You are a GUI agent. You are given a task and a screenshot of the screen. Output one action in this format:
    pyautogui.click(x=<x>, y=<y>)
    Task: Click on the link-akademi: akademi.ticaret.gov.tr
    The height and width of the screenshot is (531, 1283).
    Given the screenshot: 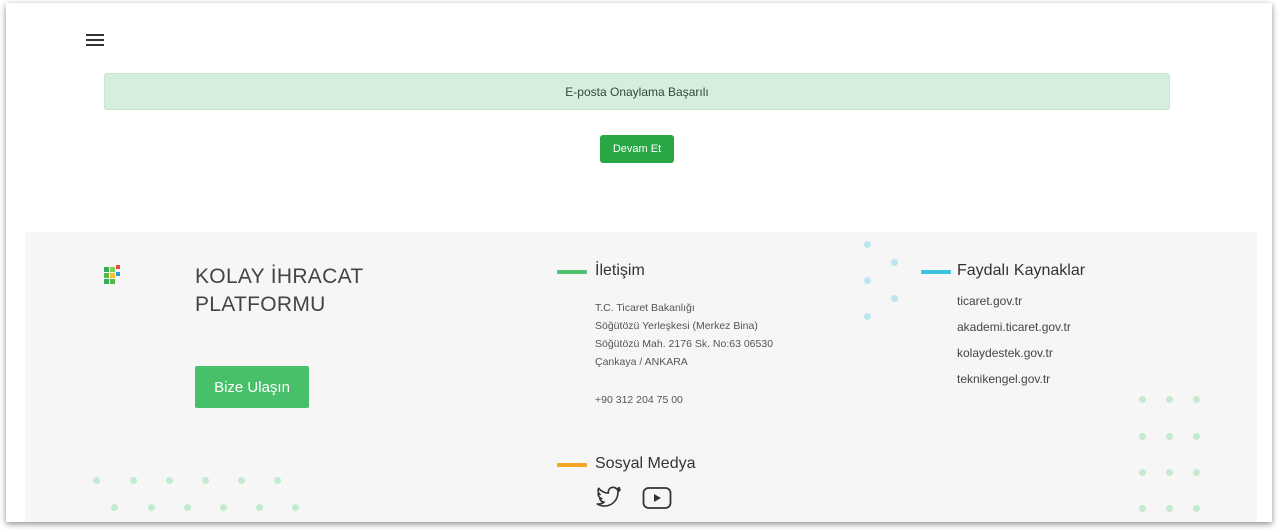 What is the action you would take?
    pyautogui.click(x=1014, y=327)
    